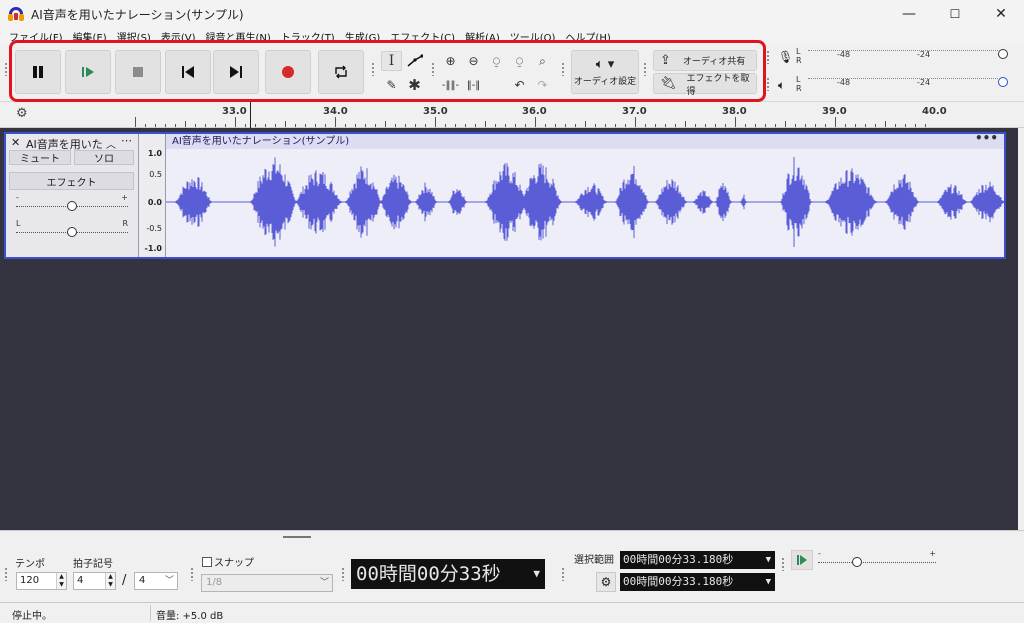 This screenshot has height=623, width=1024. Describe the element at coordinates (705, 60) in the screenshot. I see `share-audio-button: ⇪ オーディオ共有` at that location.